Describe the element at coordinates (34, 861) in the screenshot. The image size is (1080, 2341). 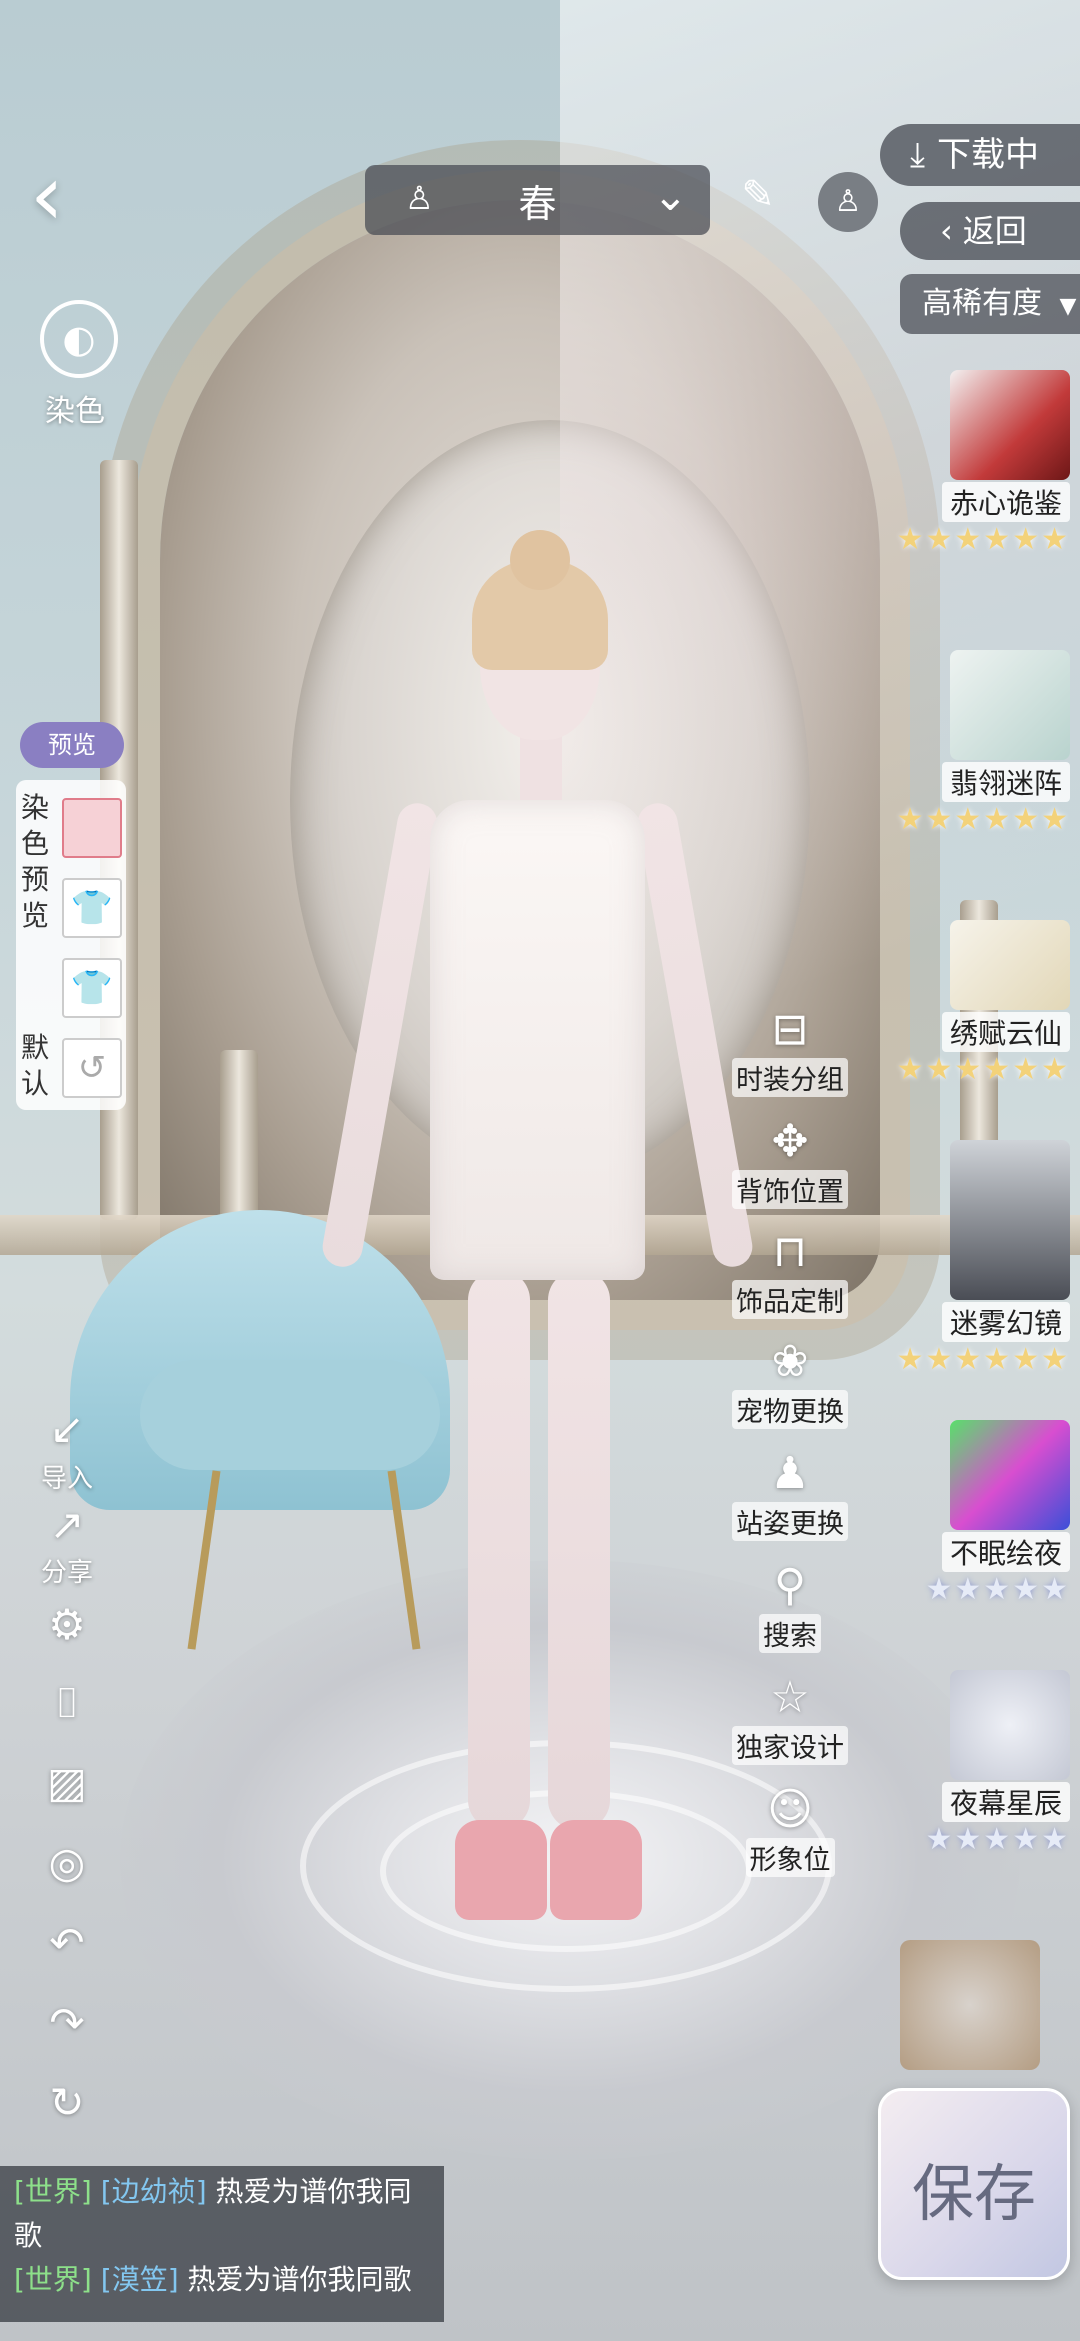
I see `dye-preview-label: 染色预览` at that location.